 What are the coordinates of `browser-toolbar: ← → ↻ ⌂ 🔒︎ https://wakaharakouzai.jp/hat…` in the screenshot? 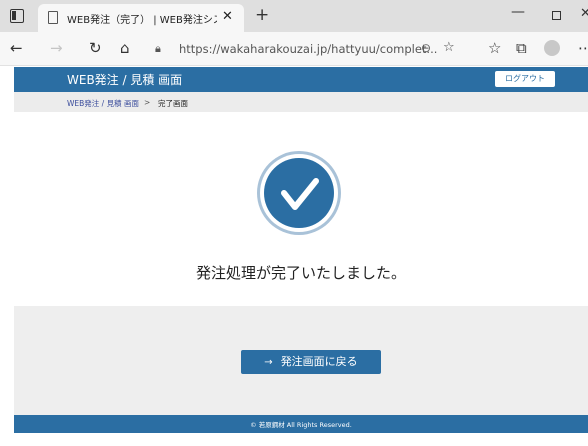 It's located at (294, 49).